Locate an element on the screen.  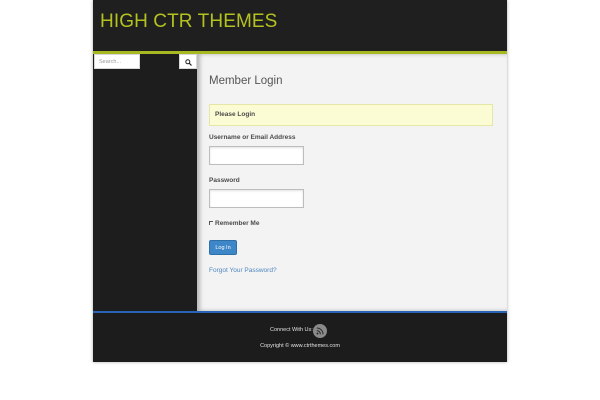
rss-icon is located at coordinates (320, 331).